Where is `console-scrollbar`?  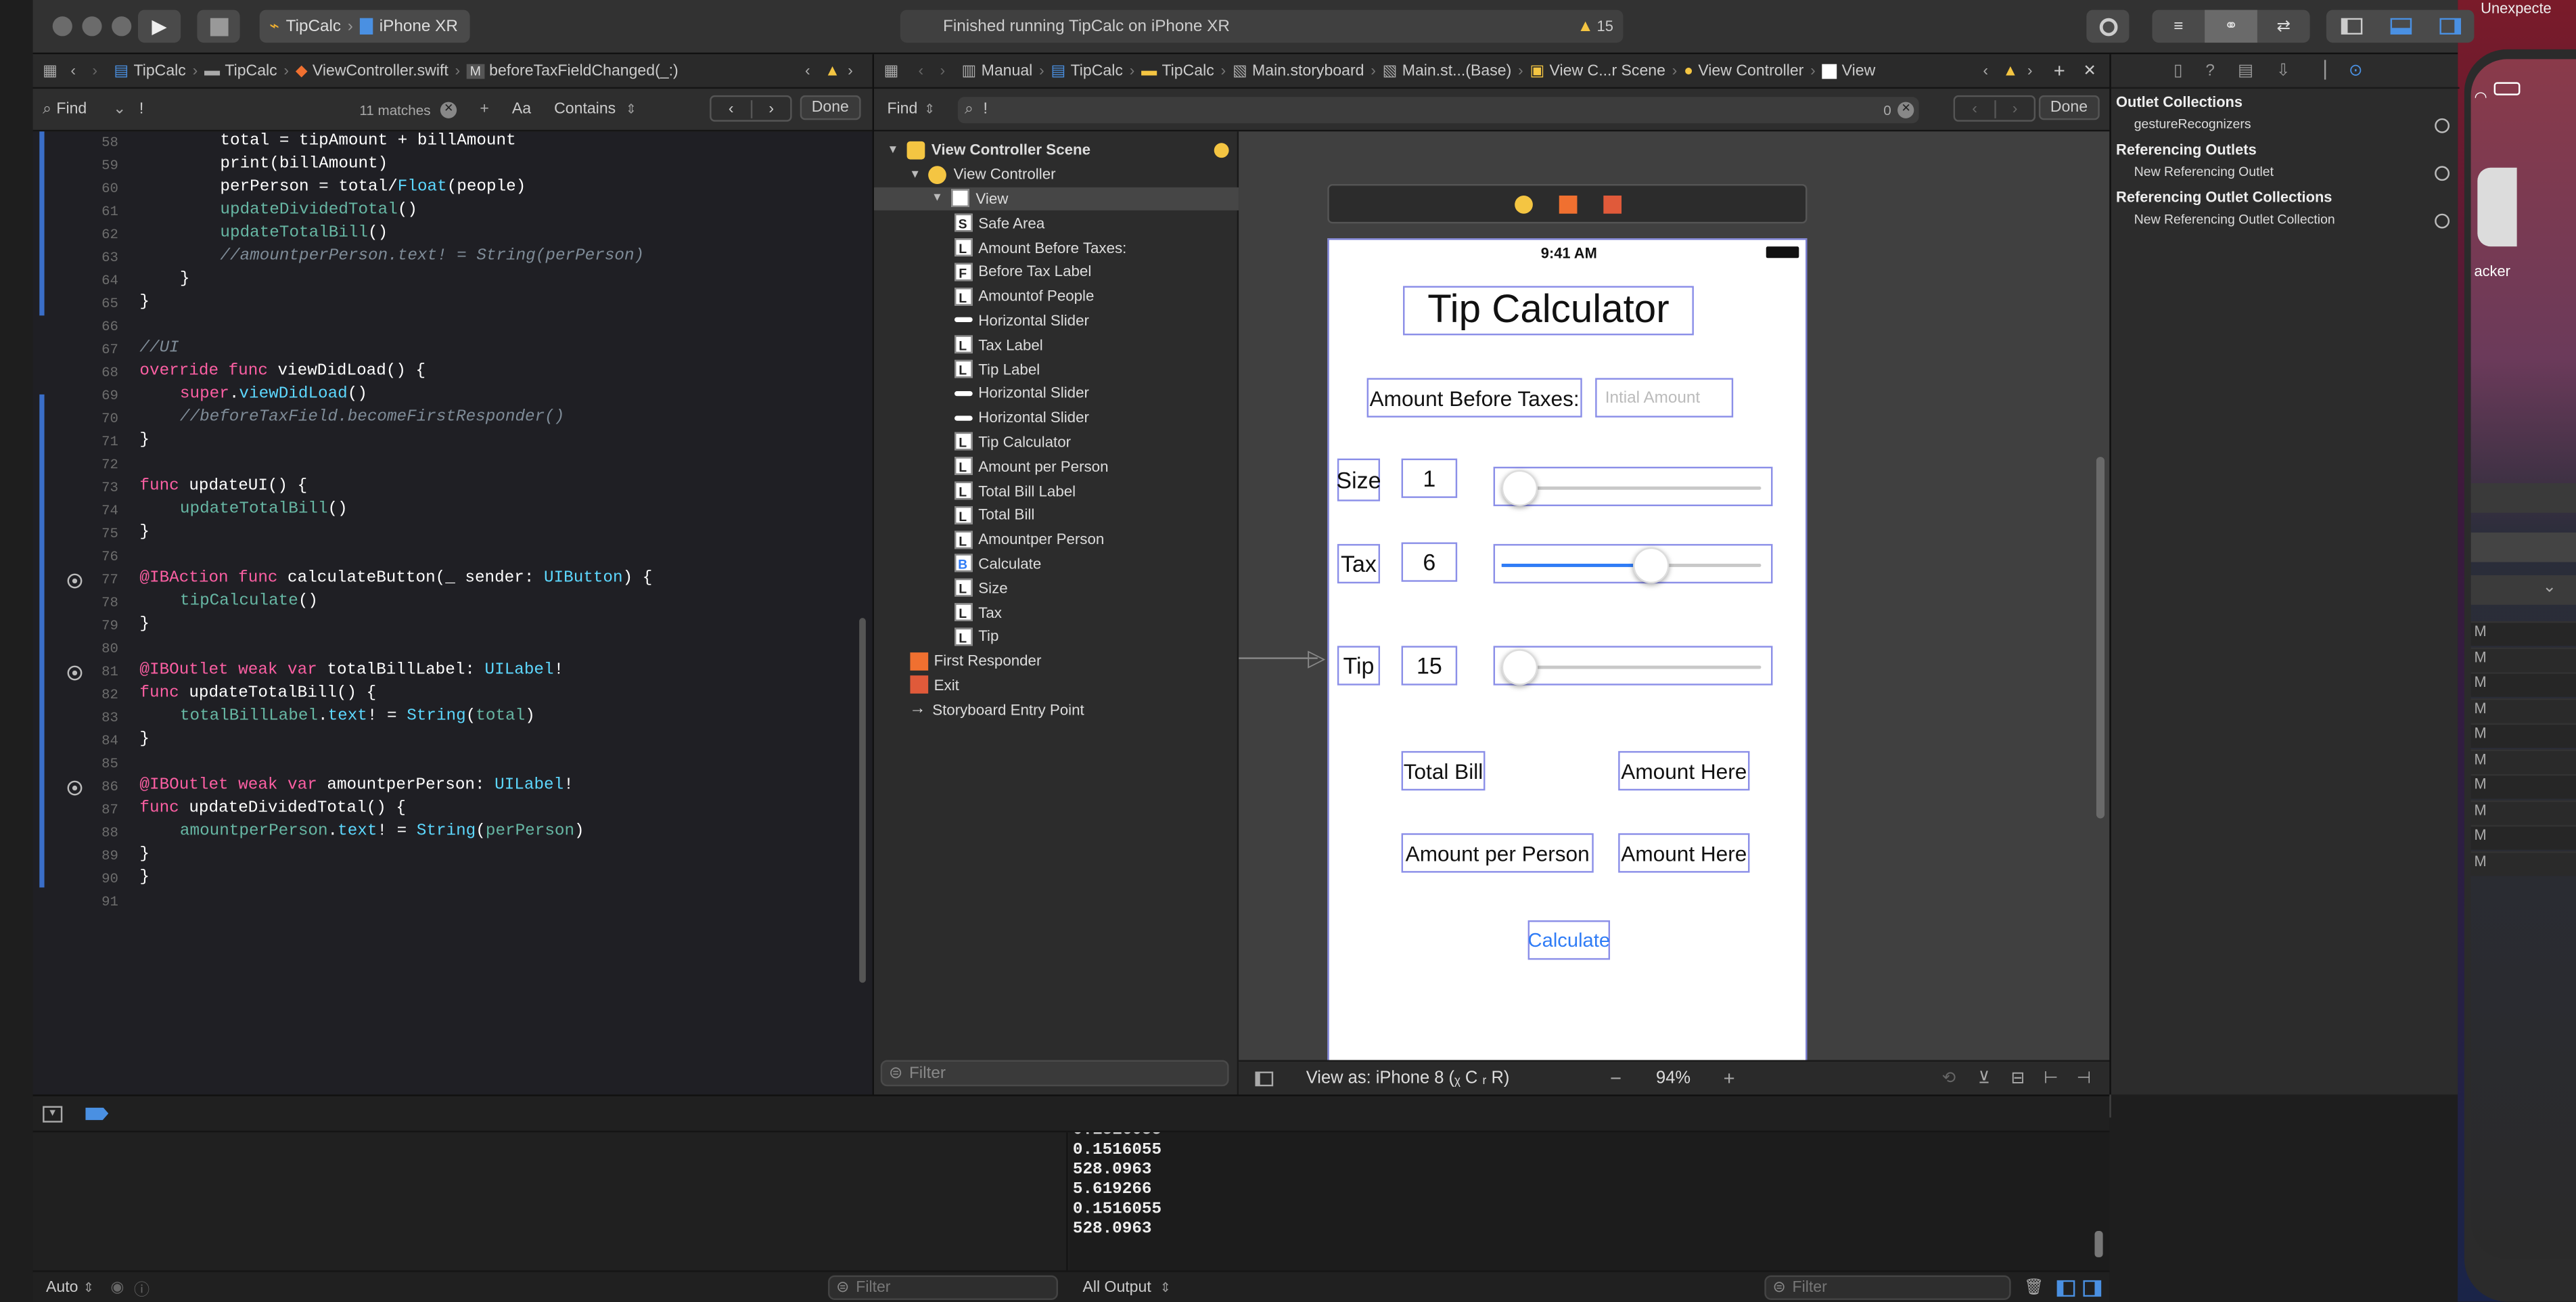 console-scrollbar is located at coordinates (2098, 1244).